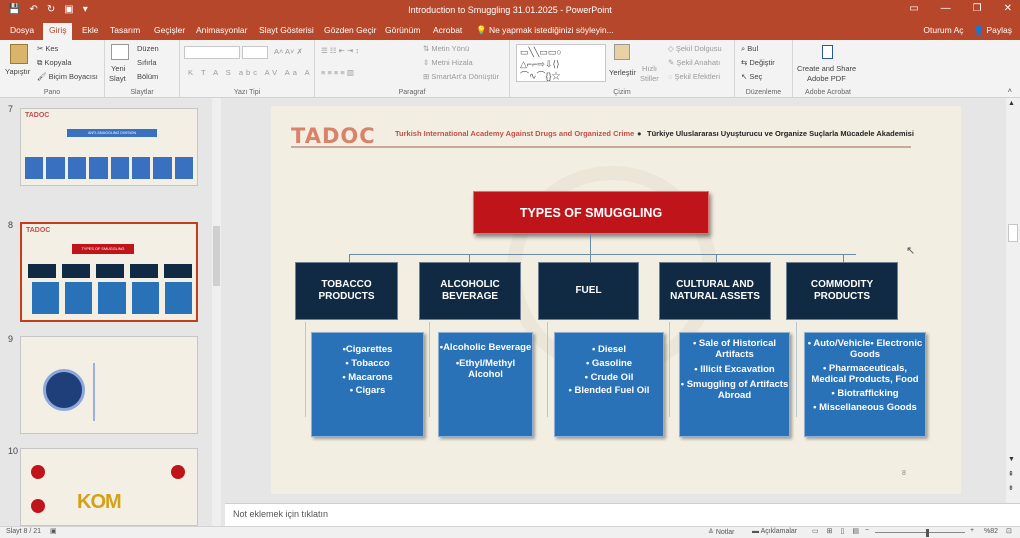 The width and height of the screenshot is (1020, 538). I want to click on minimize-icon: —, so click(946, 8).